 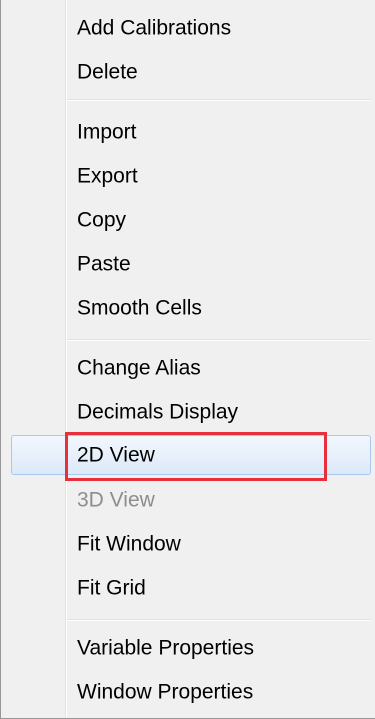 What do you see at coordinates (165, 692) in the screenshot?
I see `menu-item-label: Window Properties` at bounding box center [165, 692].